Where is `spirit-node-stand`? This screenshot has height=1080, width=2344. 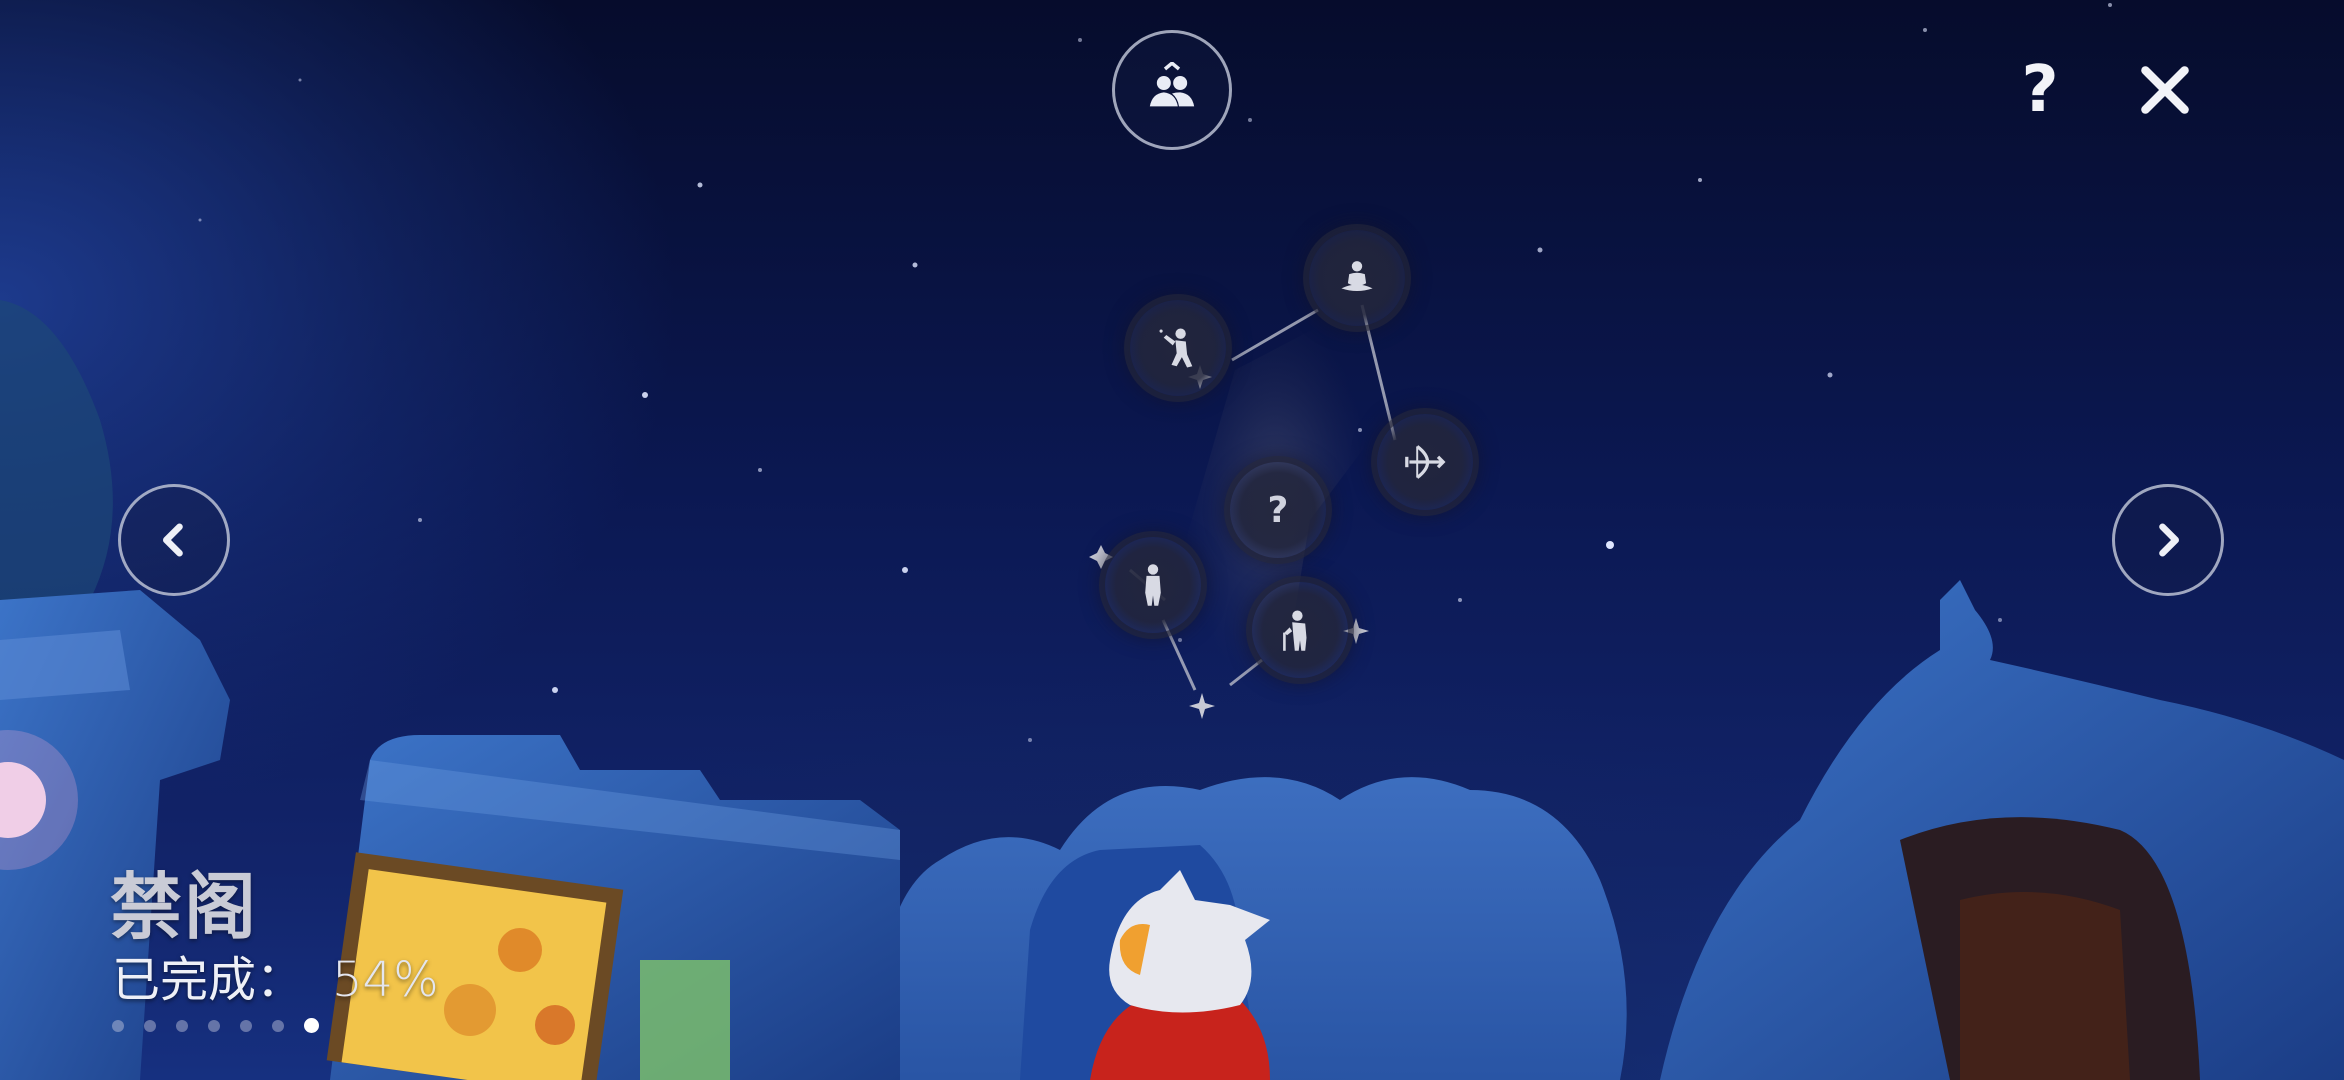 spirit-node-stand is located at coordinates (1153, 585).